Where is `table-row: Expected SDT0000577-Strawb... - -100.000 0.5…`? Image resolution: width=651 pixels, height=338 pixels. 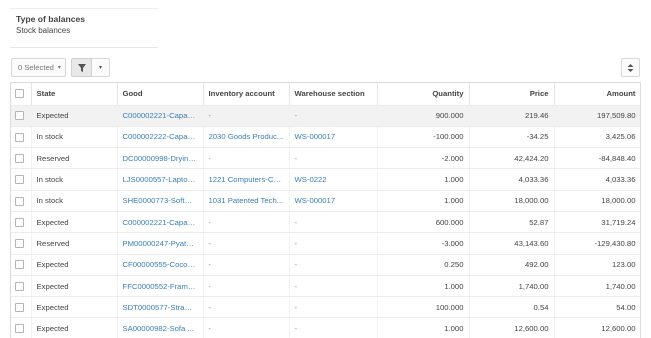
table-row: Expected SDT0000577-Strawb... - -100.000 0.5… is located at coordinates (325, 307).